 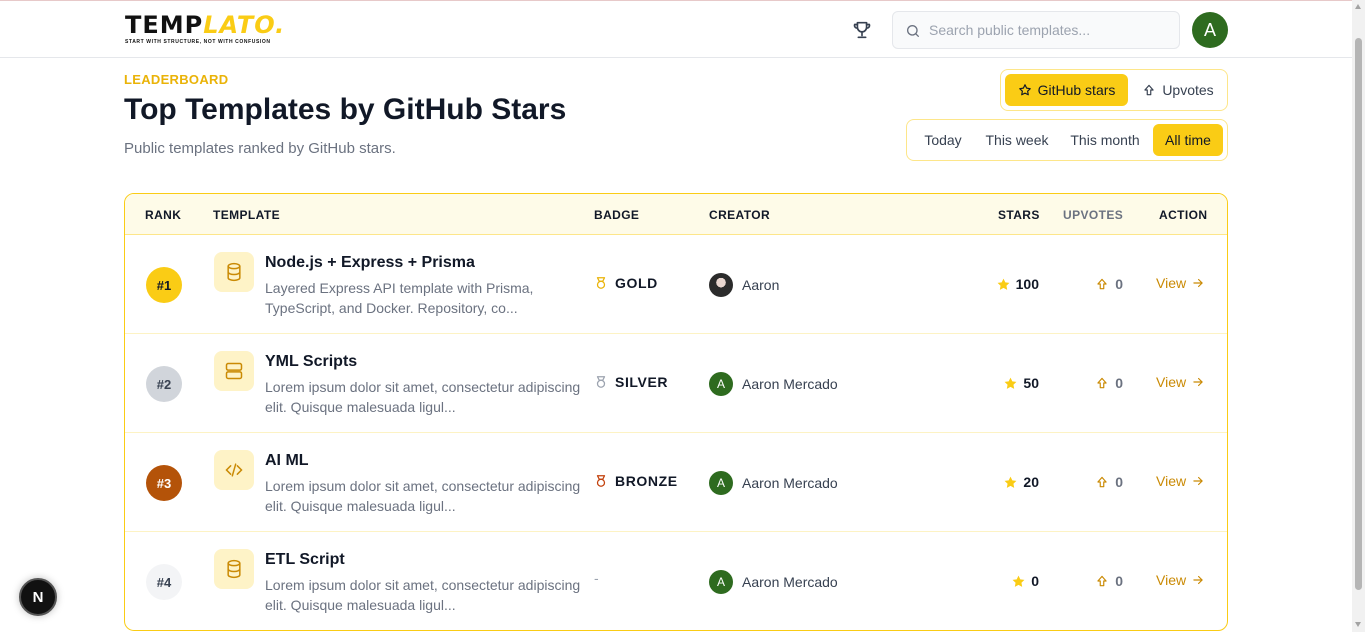 What do you see at coordinates (246, 215) in the screenshot?
I see `th-template: TEMPLATE` at bounding box center [246, 215].